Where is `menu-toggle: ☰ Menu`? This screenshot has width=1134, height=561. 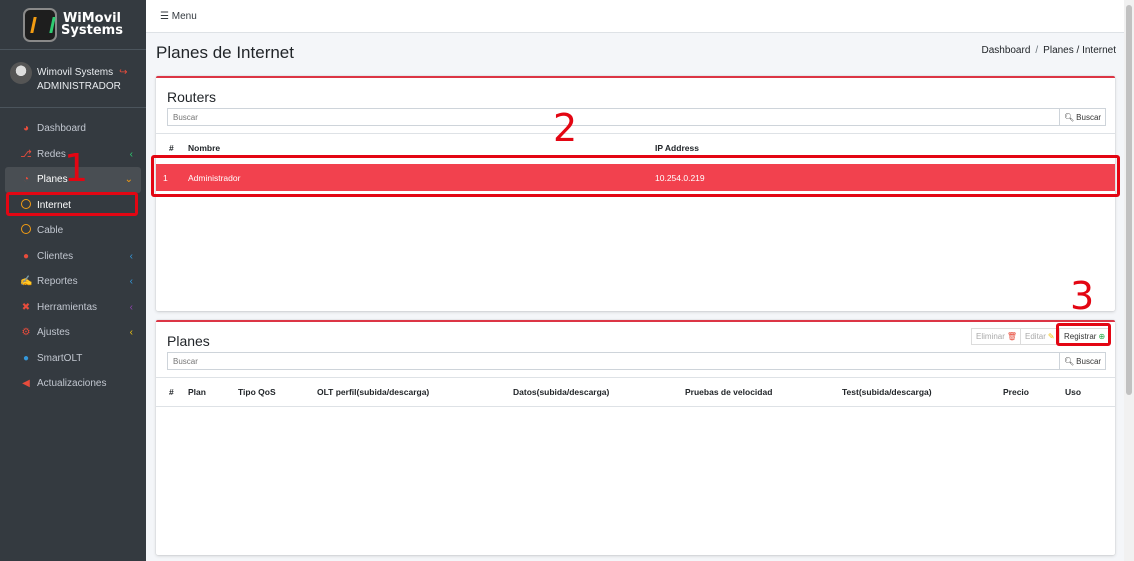
menu-toggle: ☰ Menu is located at coordinates (178, 16).